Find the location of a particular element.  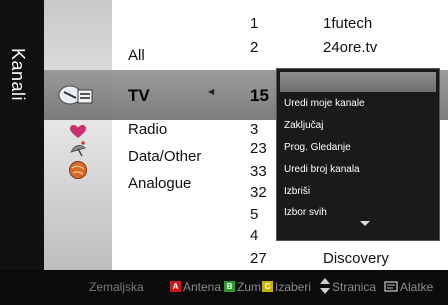

tools-label: Alatke is located at coordinates (416, 287).